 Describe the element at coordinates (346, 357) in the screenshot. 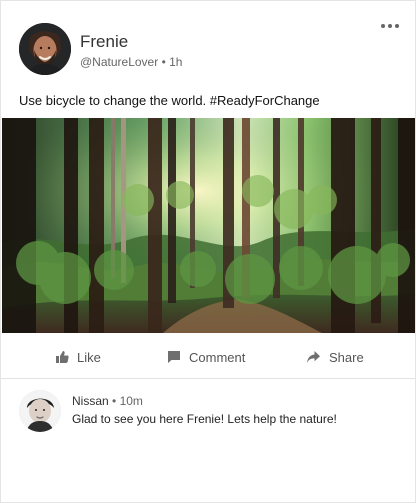

I see `share-label: Share` at that location.